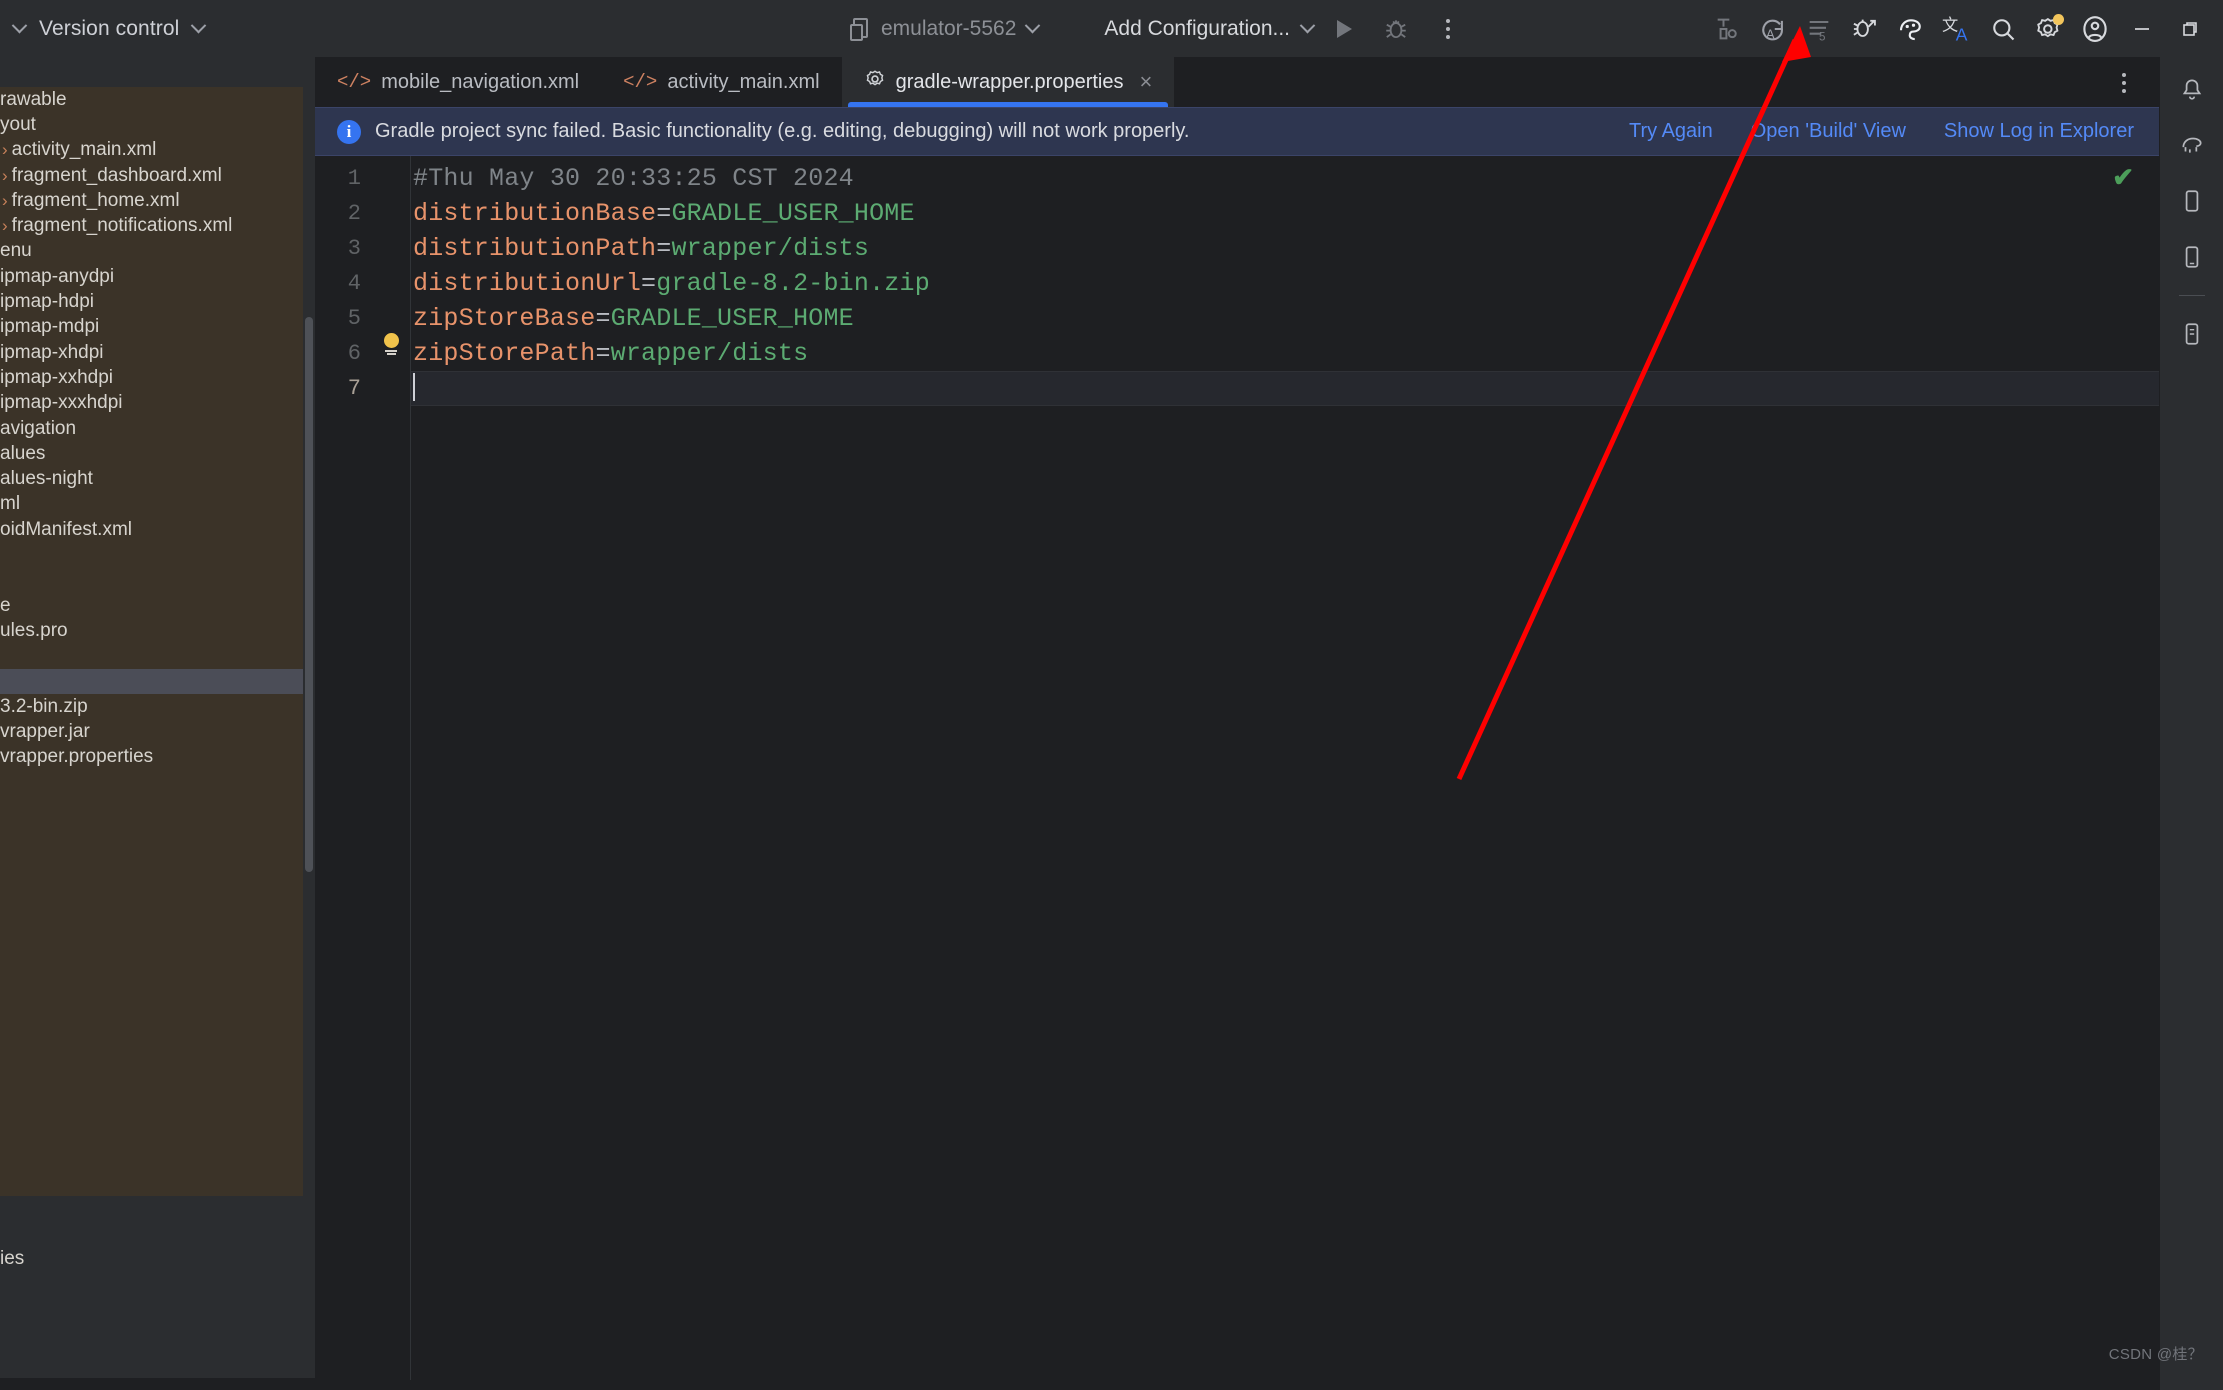 This screenshot has height=1390, width=2223. What do you see at coordinates (345, 178) in the screenshot?
I see `line-number: 1` at bounding box center [345, 178].